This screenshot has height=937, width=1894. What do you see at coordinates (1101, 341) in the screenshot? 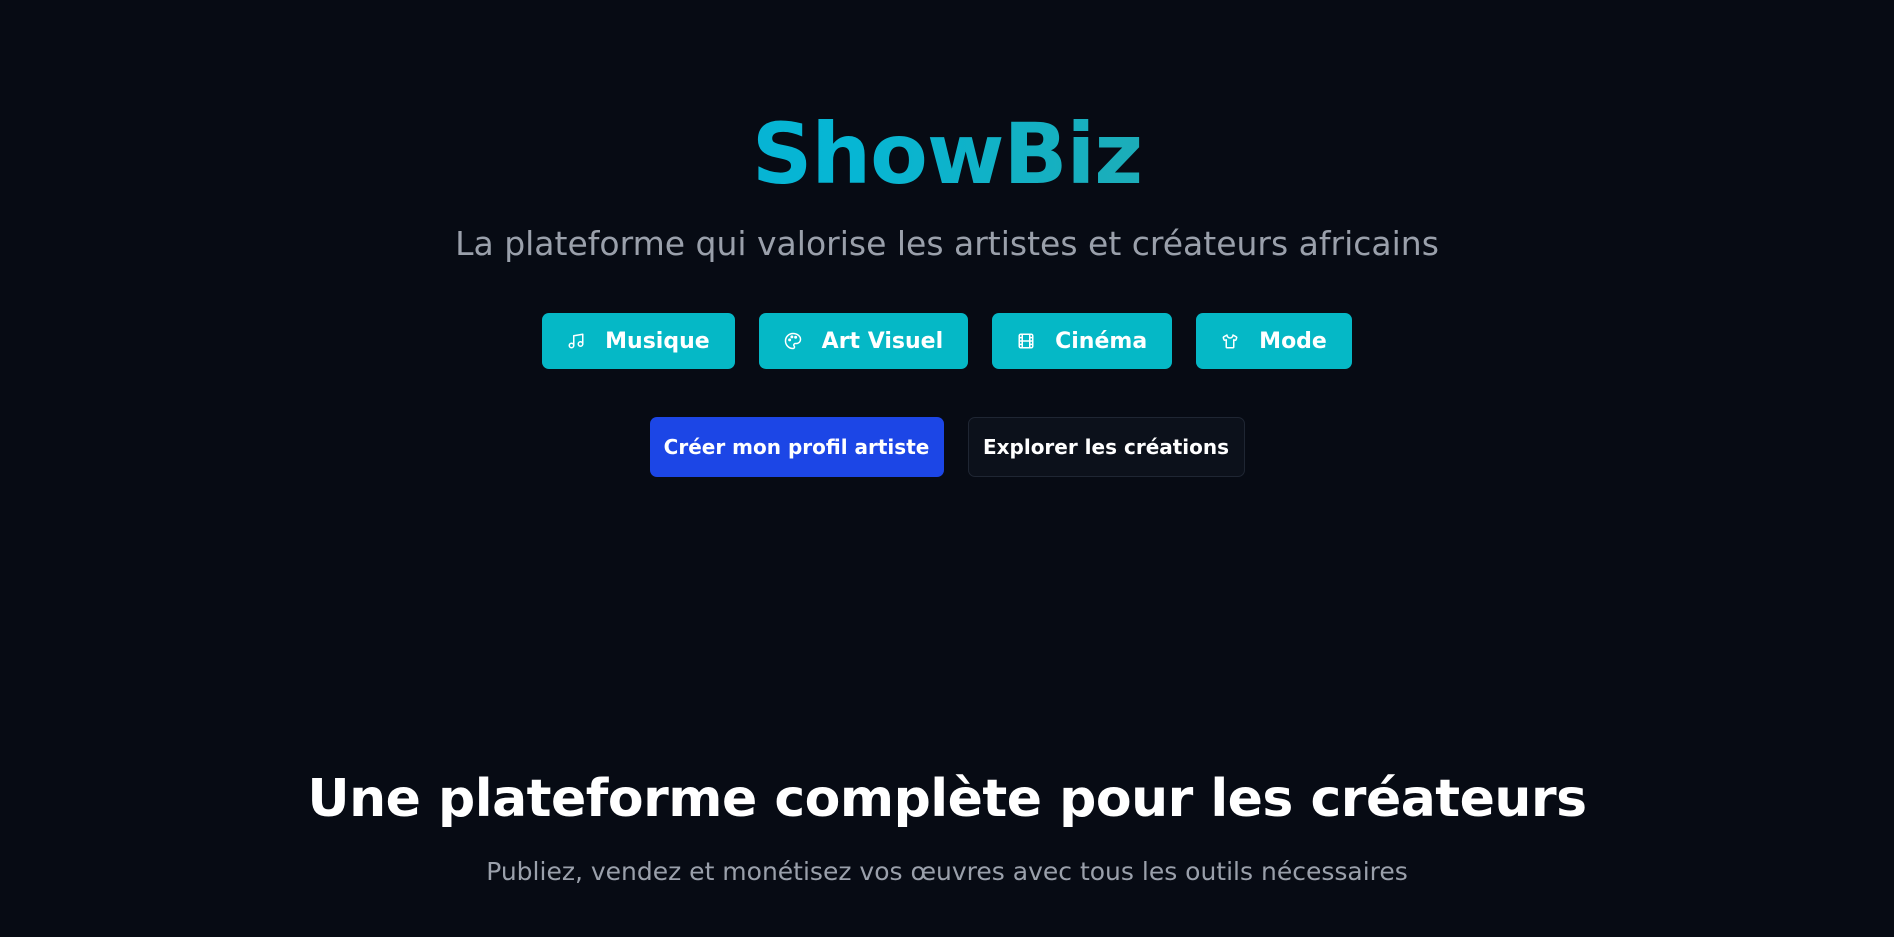
I see `category-label: Cinéma` at bounding box center [1101, 341].